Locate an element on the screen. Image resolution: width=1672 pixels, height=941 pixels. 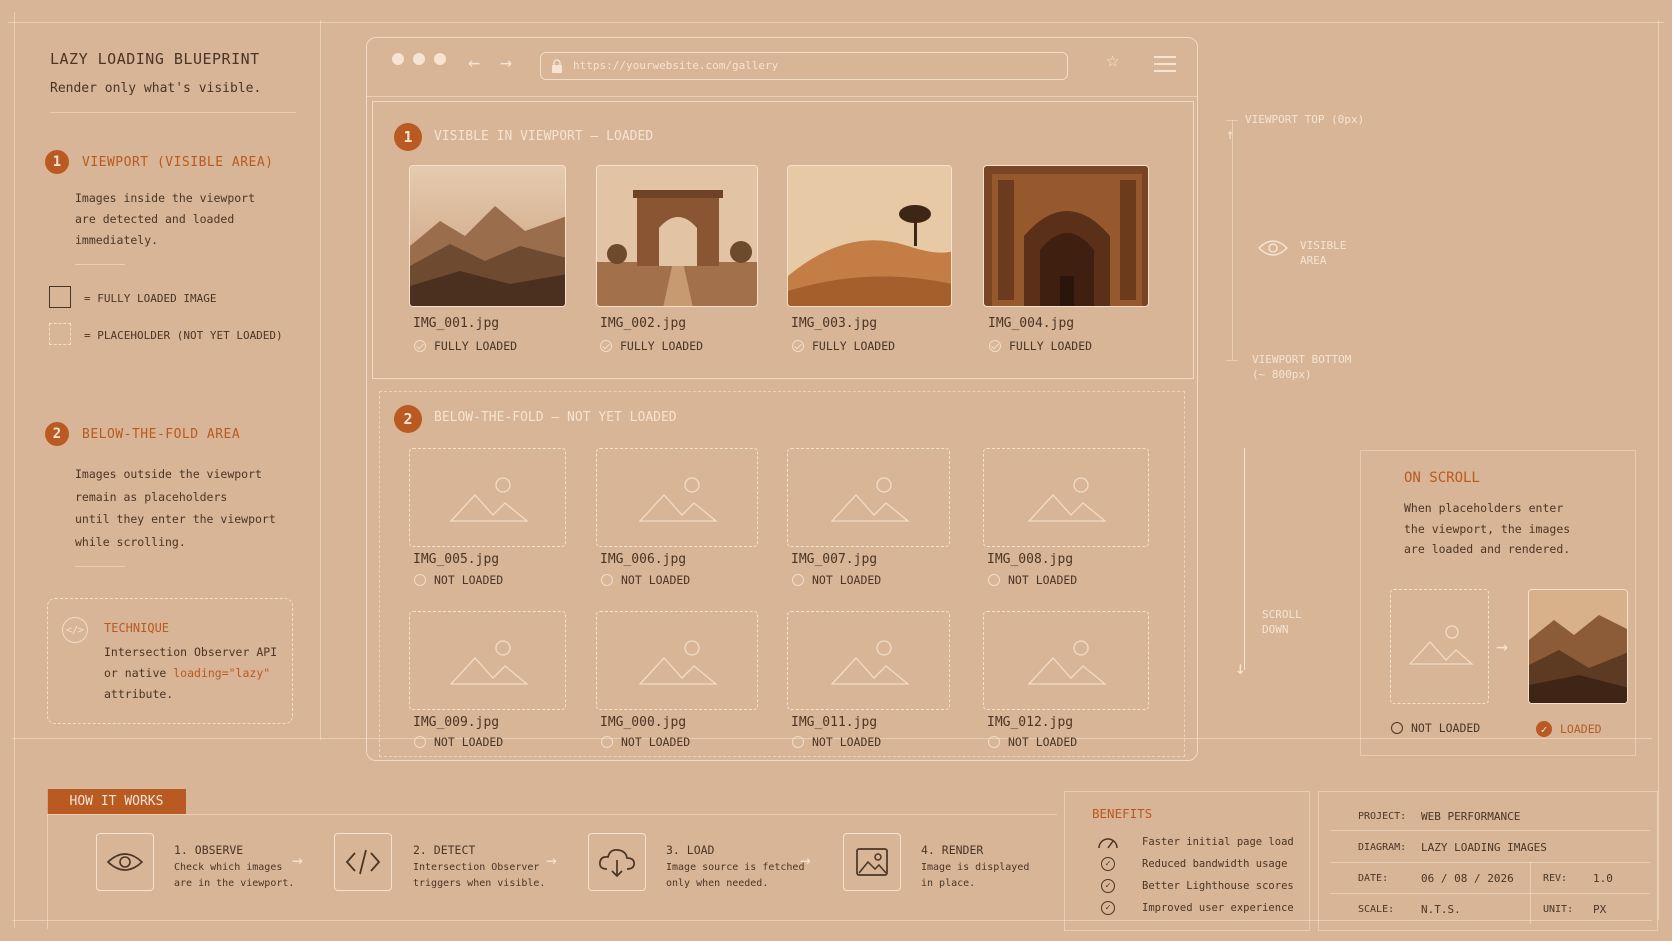
visible-section-title: VISIBLE IN VIEWPORT – LOADED is located at coordinates (544, 136).